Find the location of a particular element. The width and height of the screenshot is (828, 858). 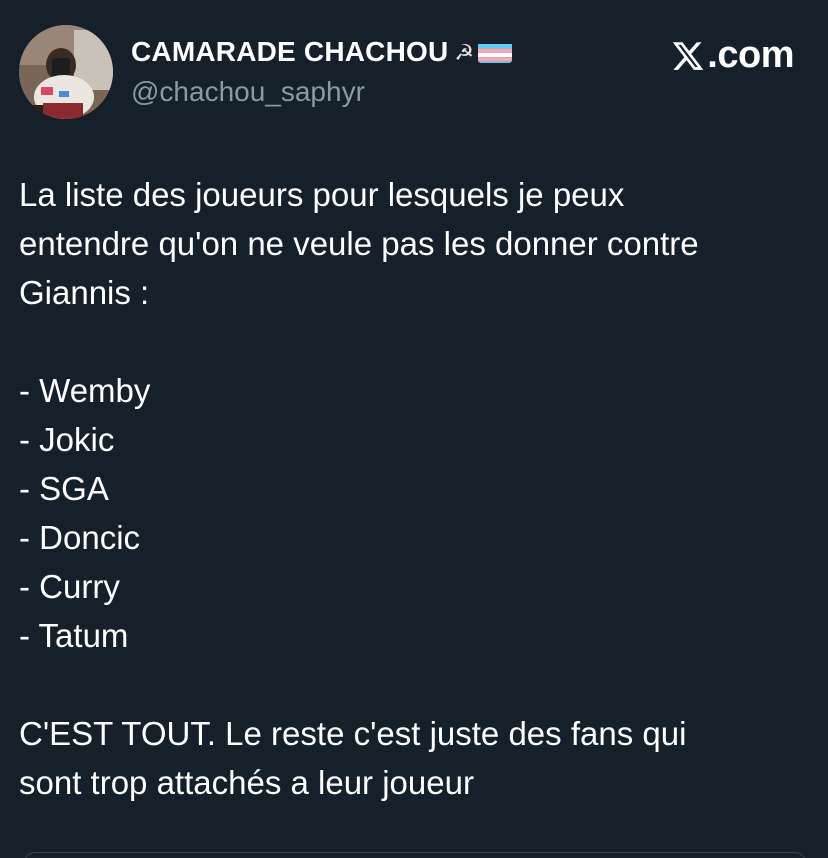

name-emojis: ☭ is located at coordinates (483, 52).